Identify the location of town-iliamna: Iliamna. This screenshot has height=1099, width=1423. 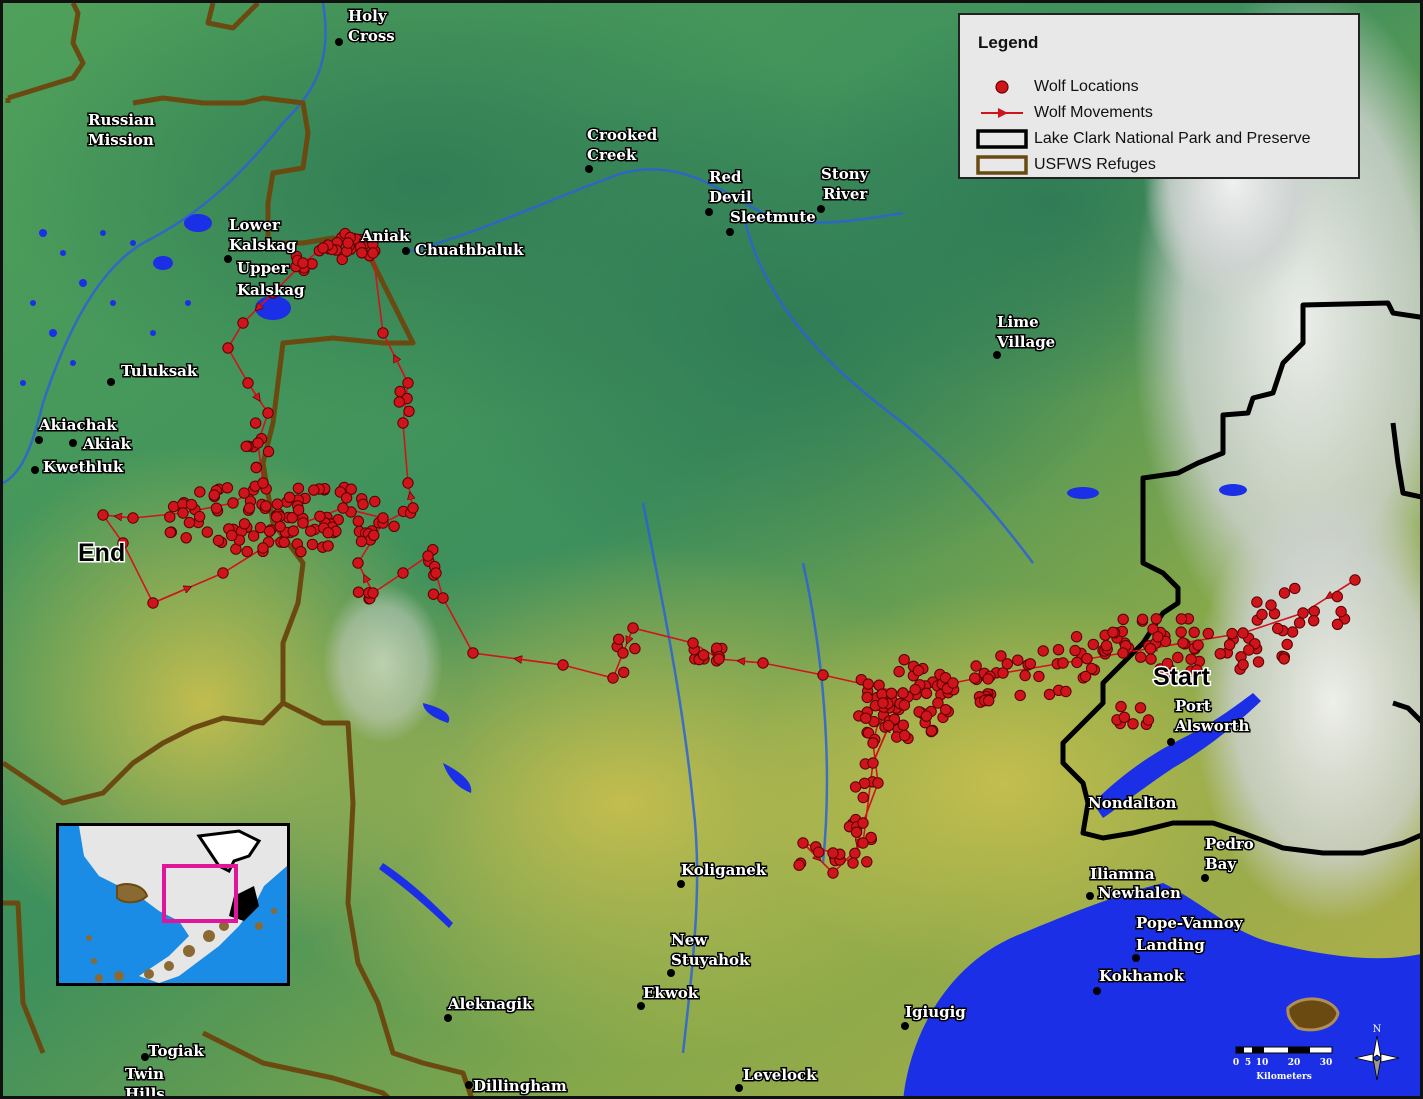
(1123, 874).